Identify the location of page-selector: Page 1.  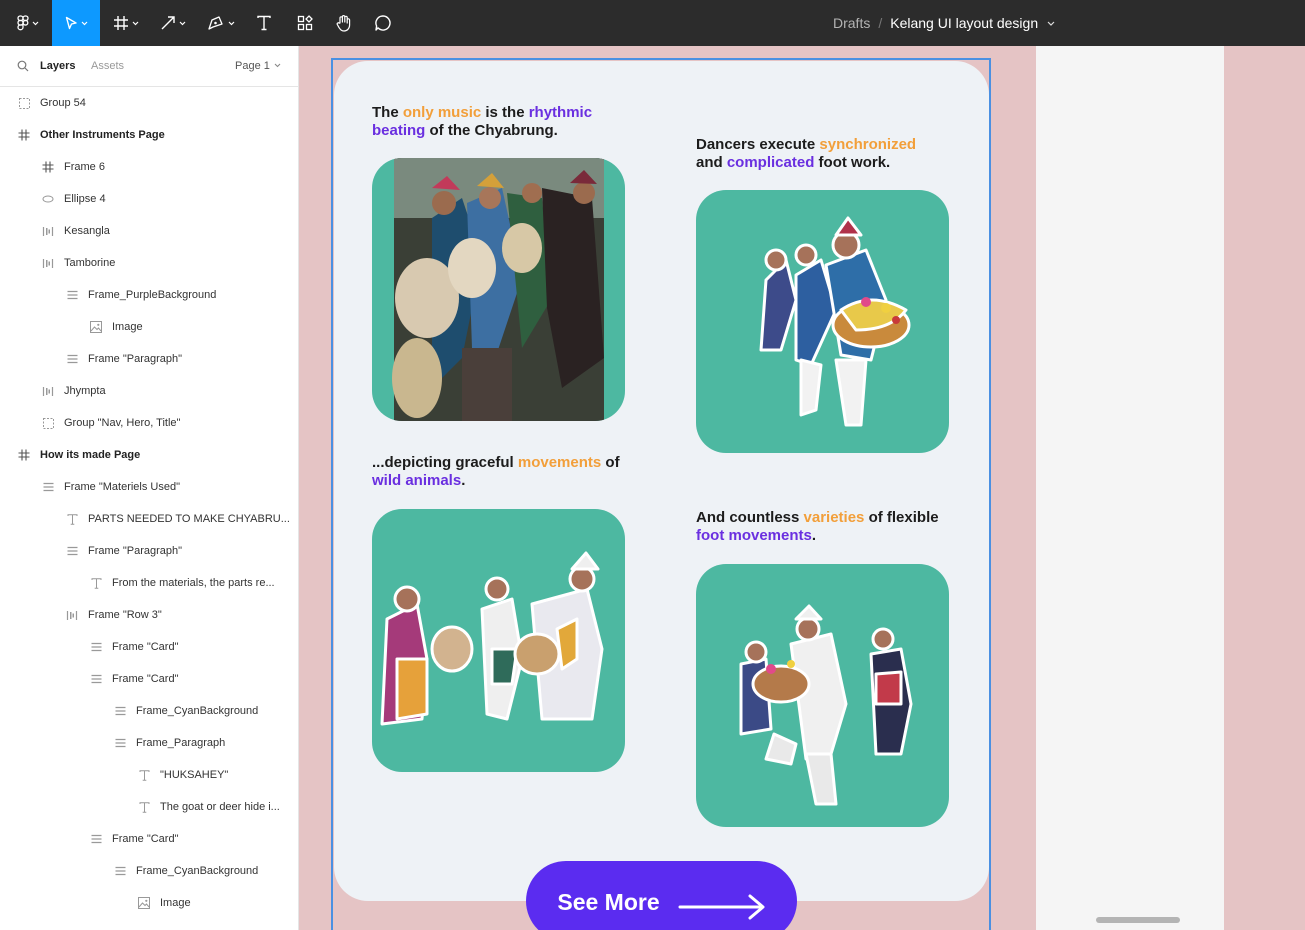
(252, 66).